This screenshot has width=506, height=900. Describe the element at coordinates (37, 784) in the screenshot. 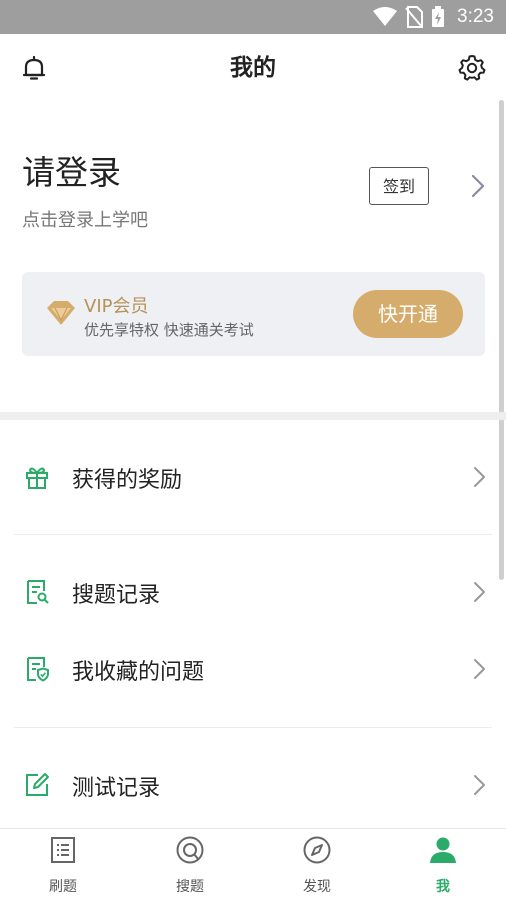

I see `edit-icon` at that location.